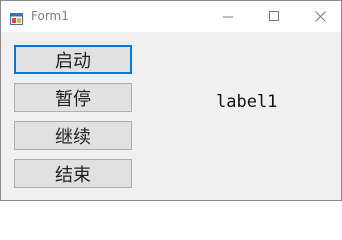  Describe the element at coordinates (50, 16) in the screenshot. I see `window-title: Form1` at that location.